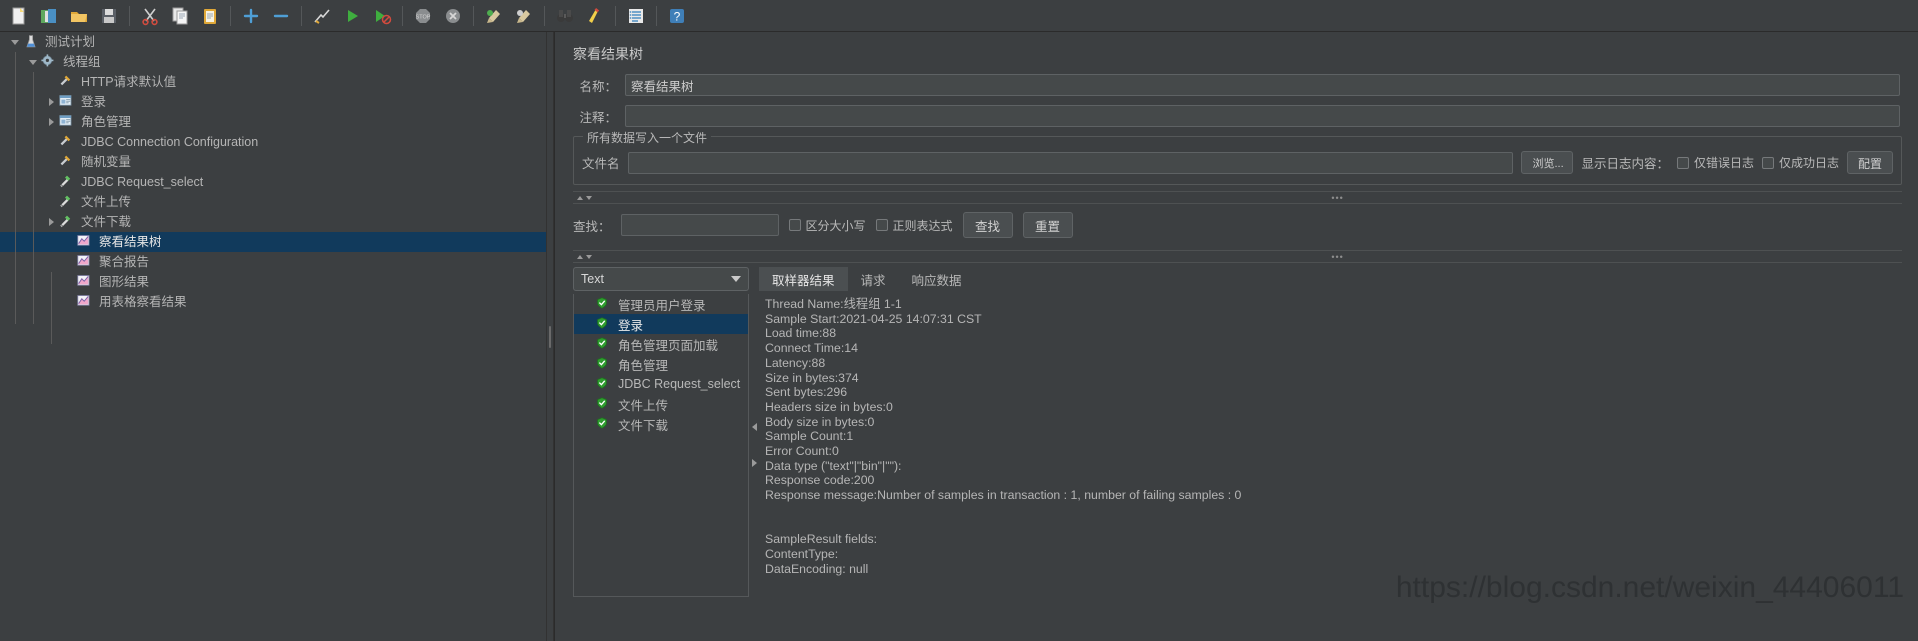  What do you see at coordinates (589, 197) in the screenshot?
I see `collapse-down-icon` at bounding box center [589, 197].